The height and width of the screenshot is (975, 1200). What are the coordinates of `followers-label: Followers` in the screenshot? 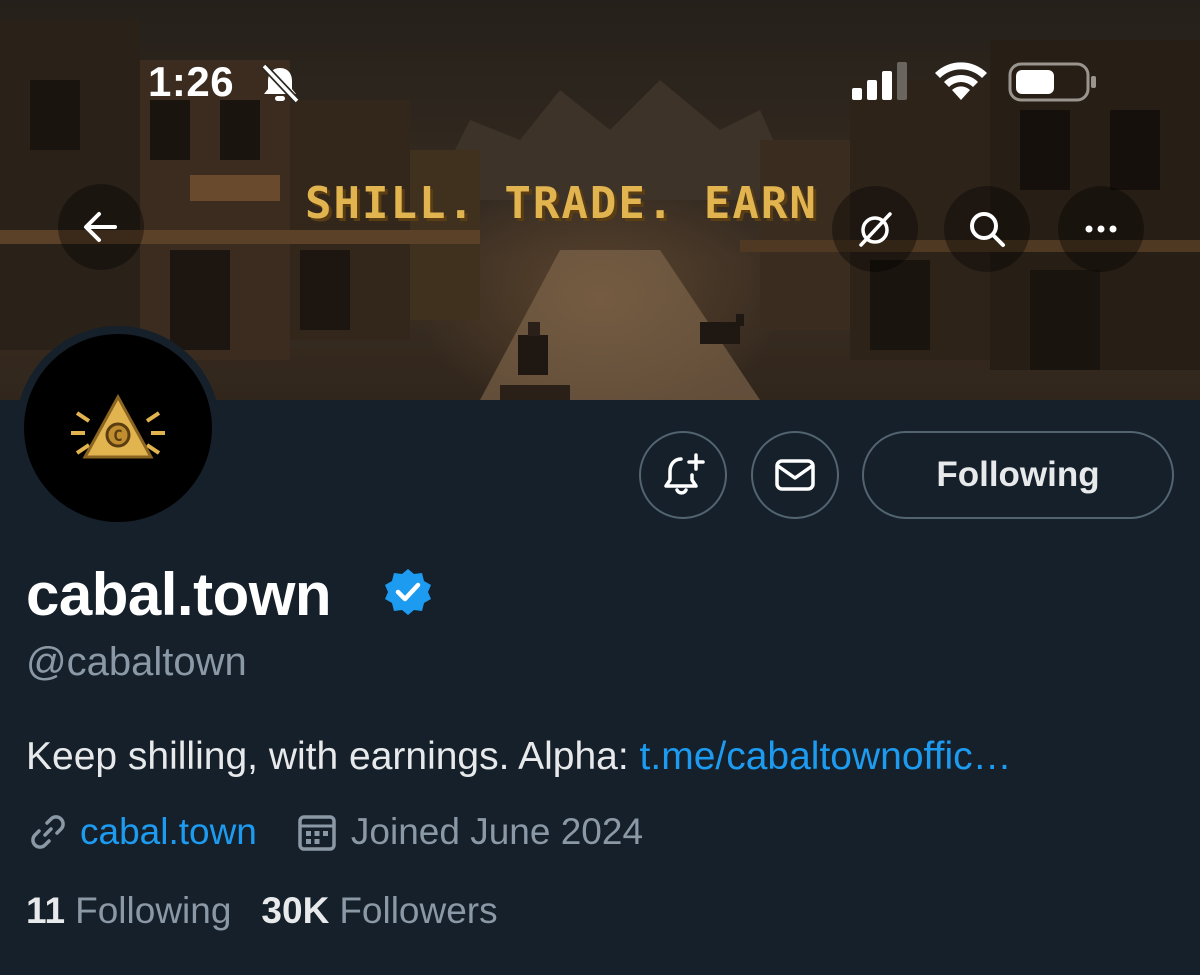 It's located at (418, 910).